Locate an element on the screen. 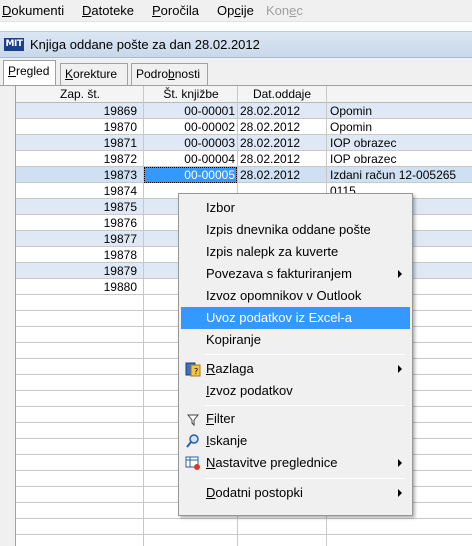 The image size is (472, 546). cell-st-knjizbe: 00-00002 is located at coordinates (190, 127).